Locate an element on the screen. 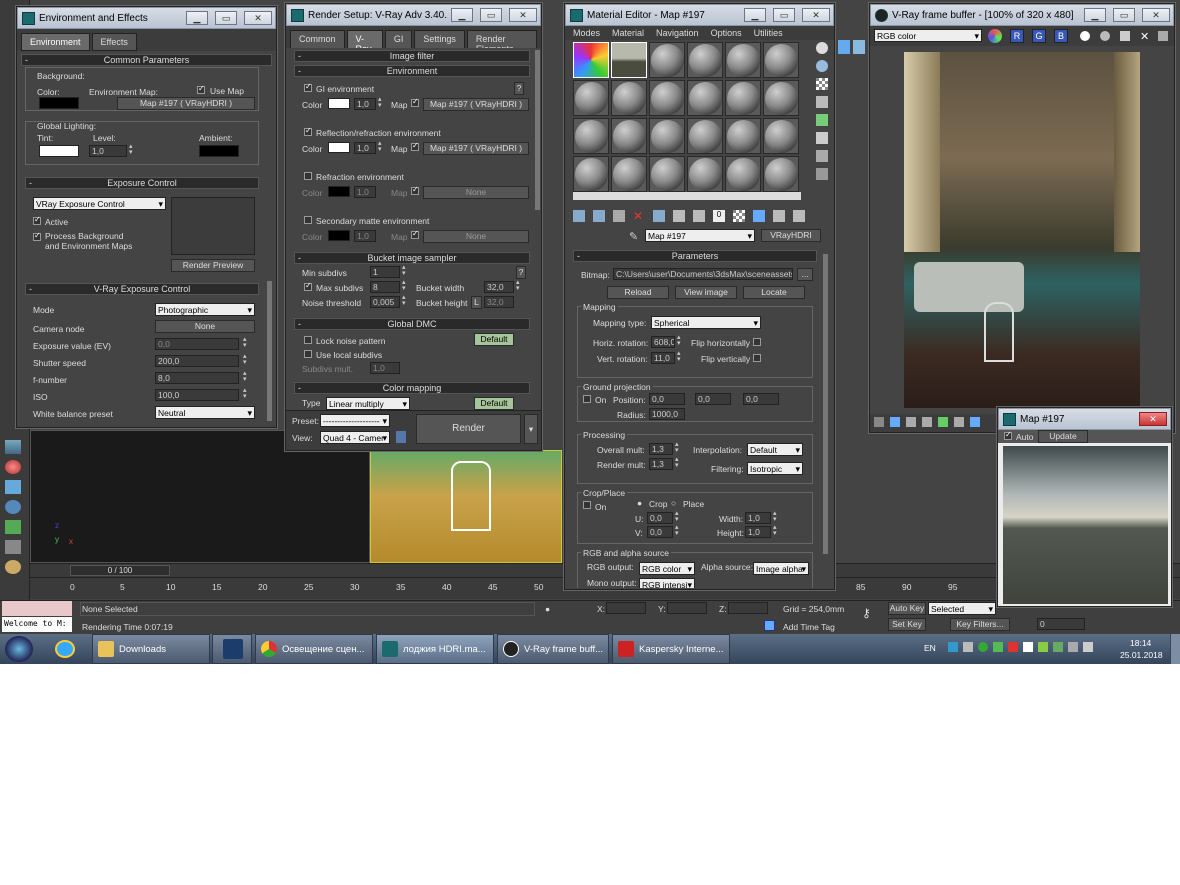 This screenshot has height=885, width=1180. refl-mult-field: 1,0 is located at coordinates (365, 148).